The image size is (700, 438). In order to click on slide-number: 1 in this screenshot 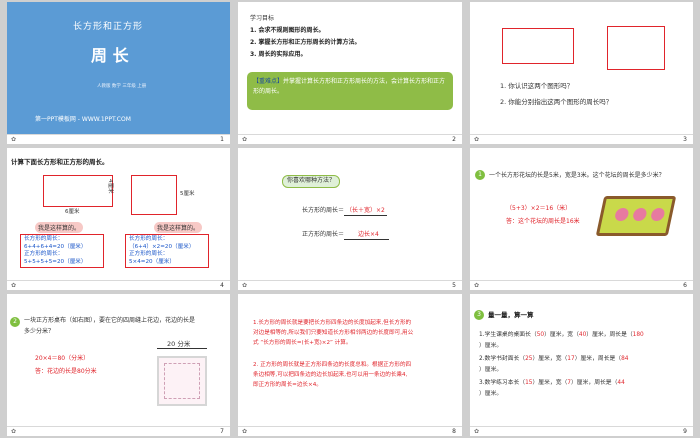, I will do `click(222, 139)`.